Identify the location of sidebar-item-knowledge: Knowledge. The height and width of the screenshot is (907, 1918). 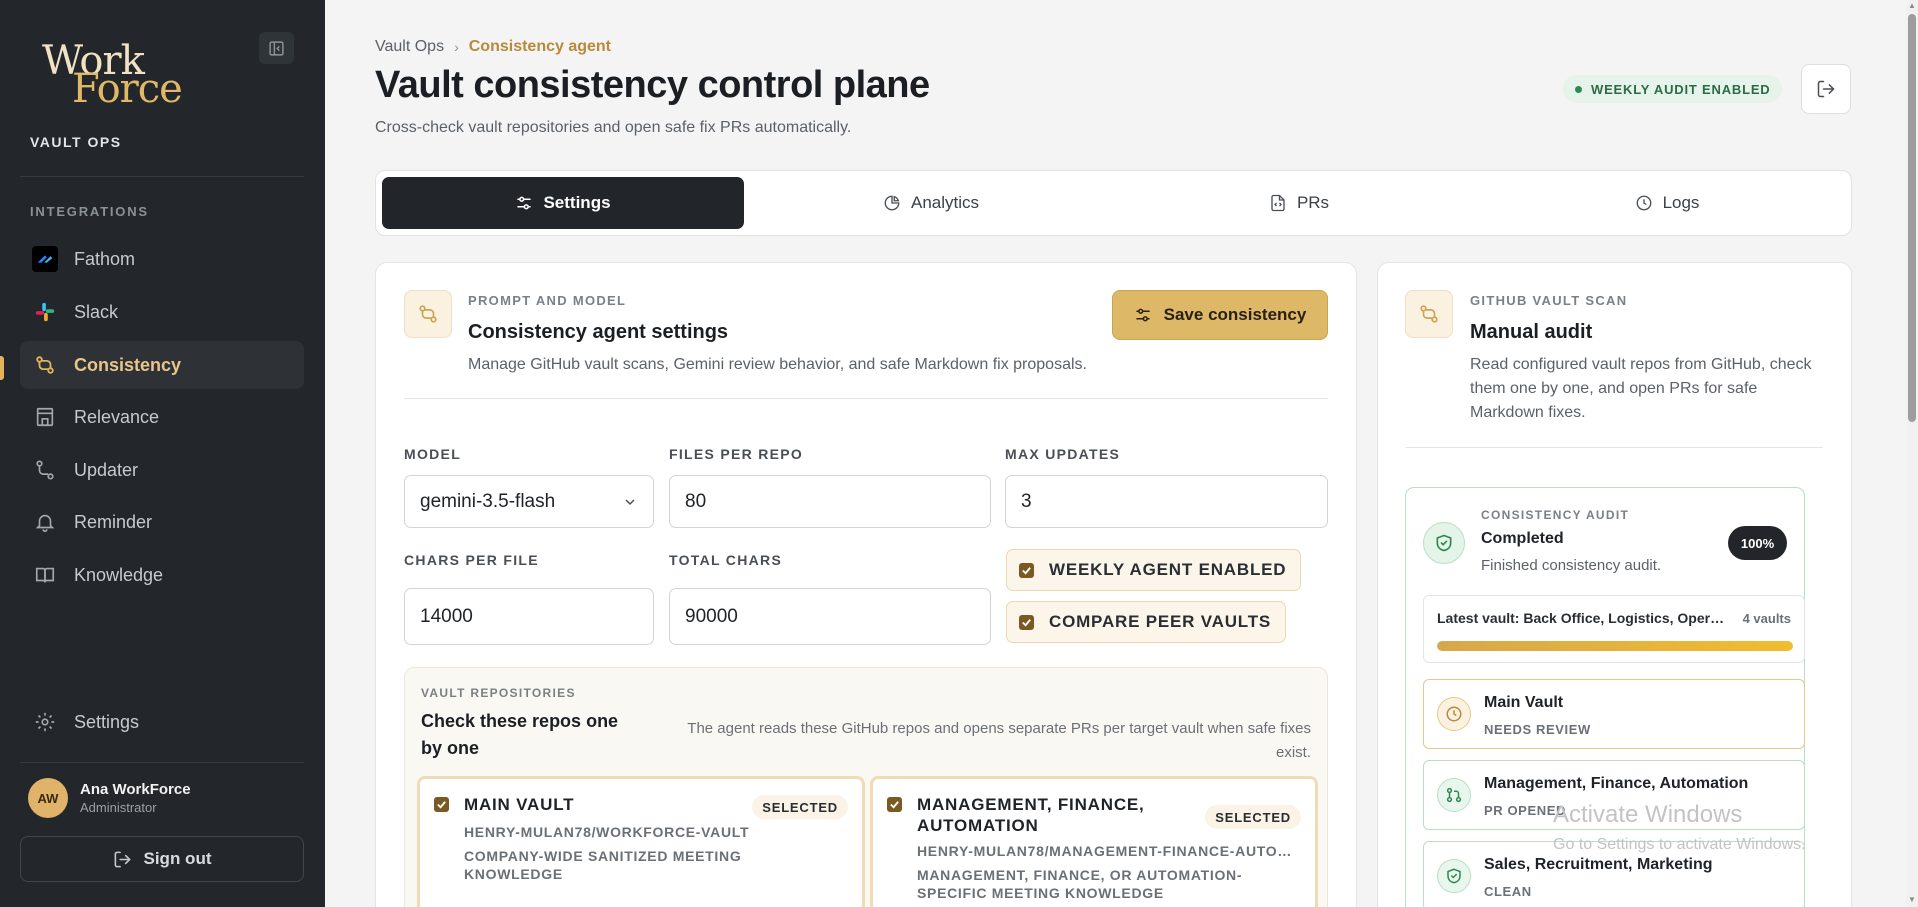
(162, 575).